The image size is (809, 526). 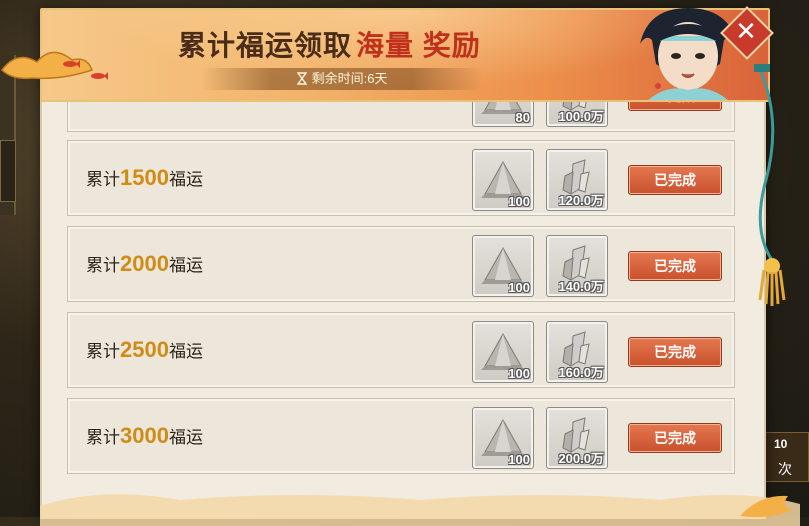 What do you see at coordinates (401, 178) in the screenshot?
I see `reward-row: 累计1500福运 100 120.0万 已完成` at bounding box center [401, 178].